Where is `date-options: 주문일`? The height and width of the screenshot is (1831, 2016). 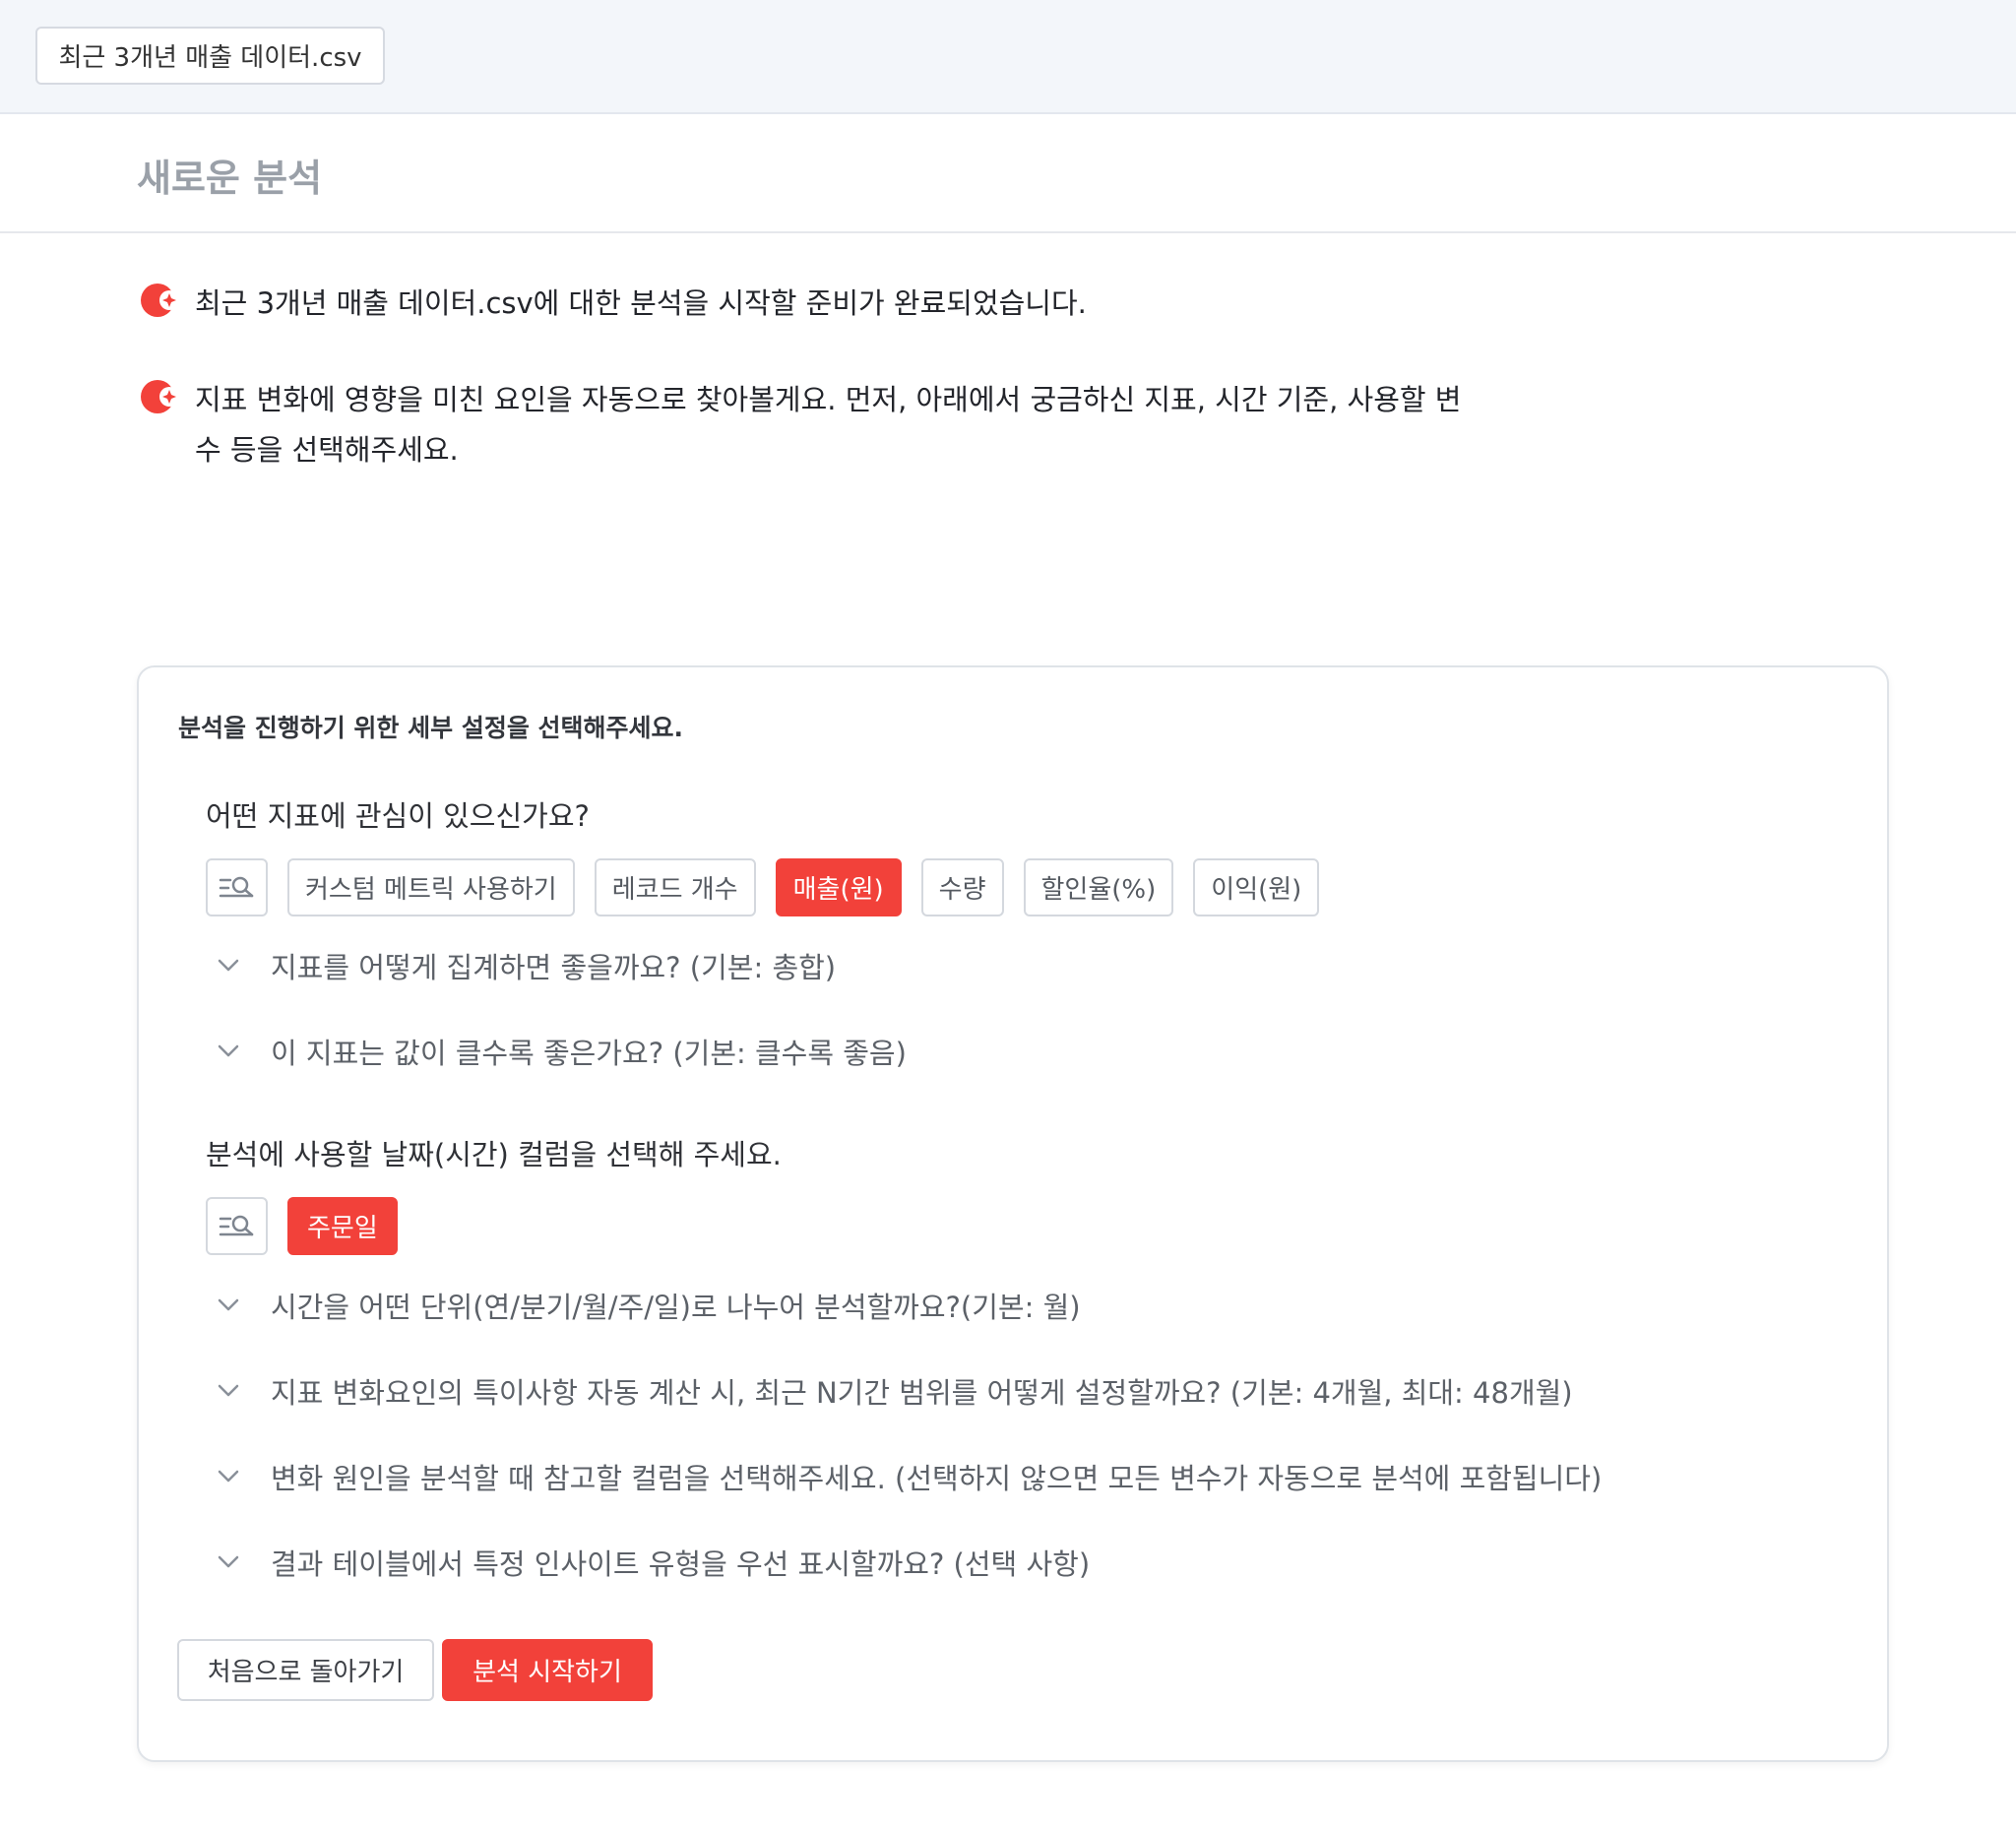
date-options: 주문일 is located at coordinates (302, 1226).